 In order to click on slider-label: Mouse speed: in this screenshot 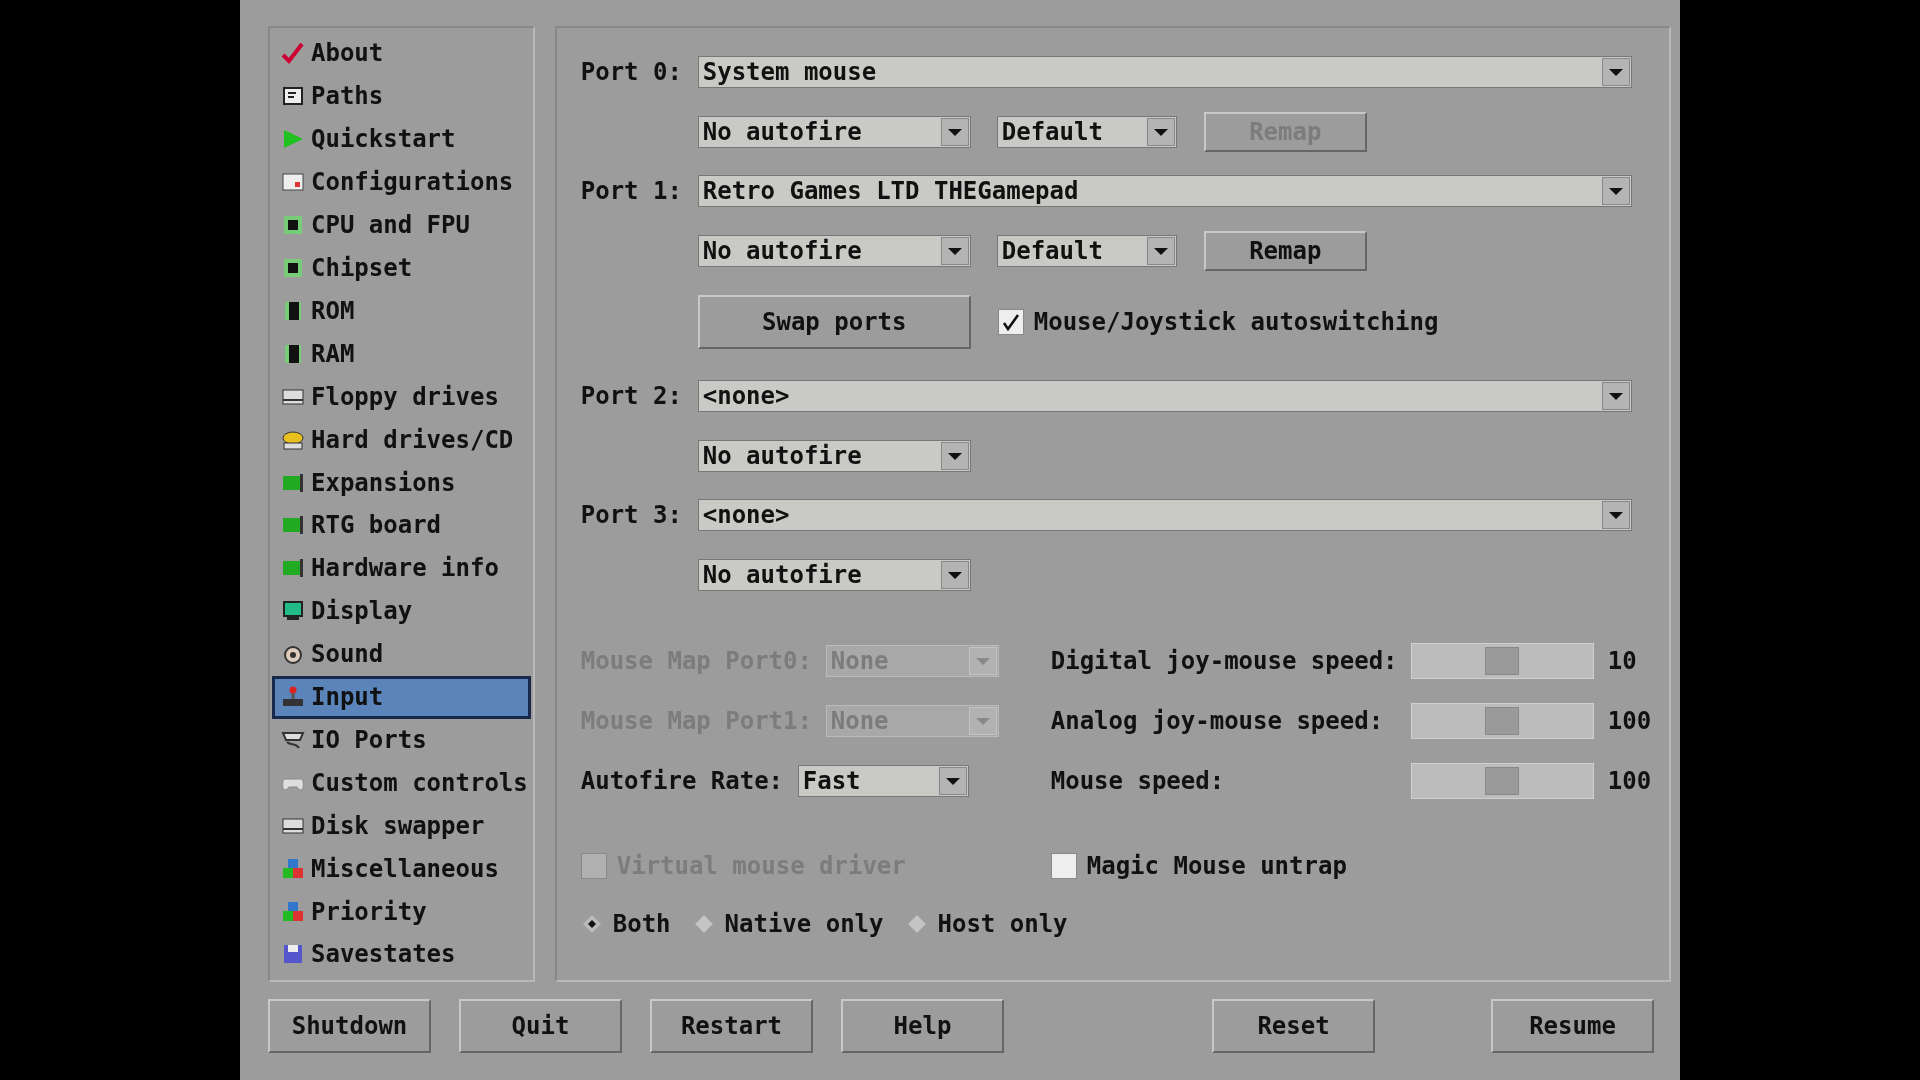, I will do `click(1138, 781)`.